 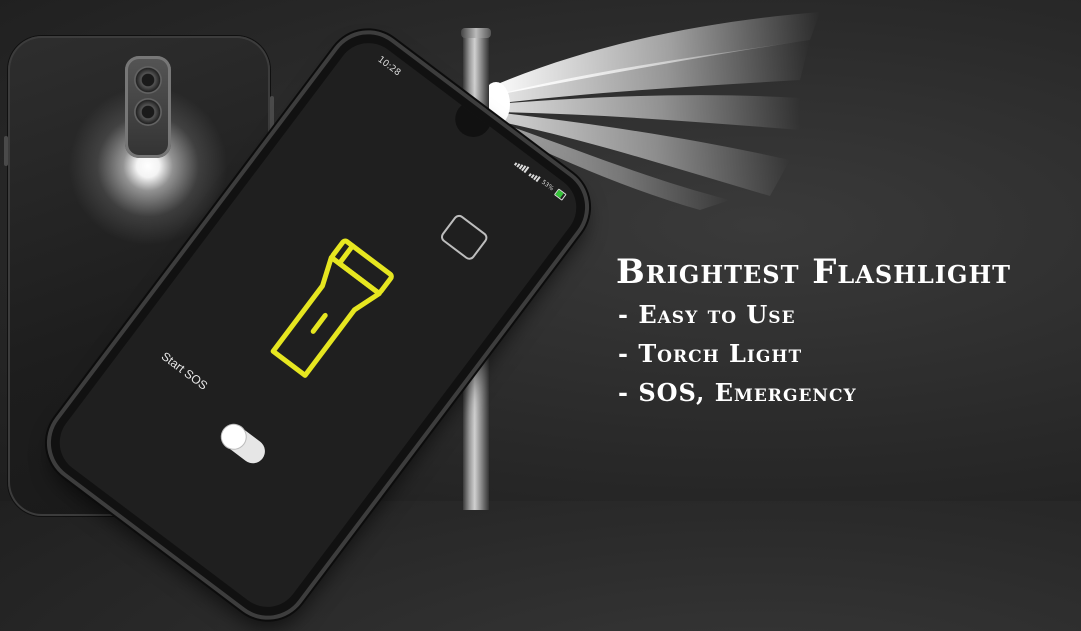 I want to click on battery-icon, so click(x=560, y=194).